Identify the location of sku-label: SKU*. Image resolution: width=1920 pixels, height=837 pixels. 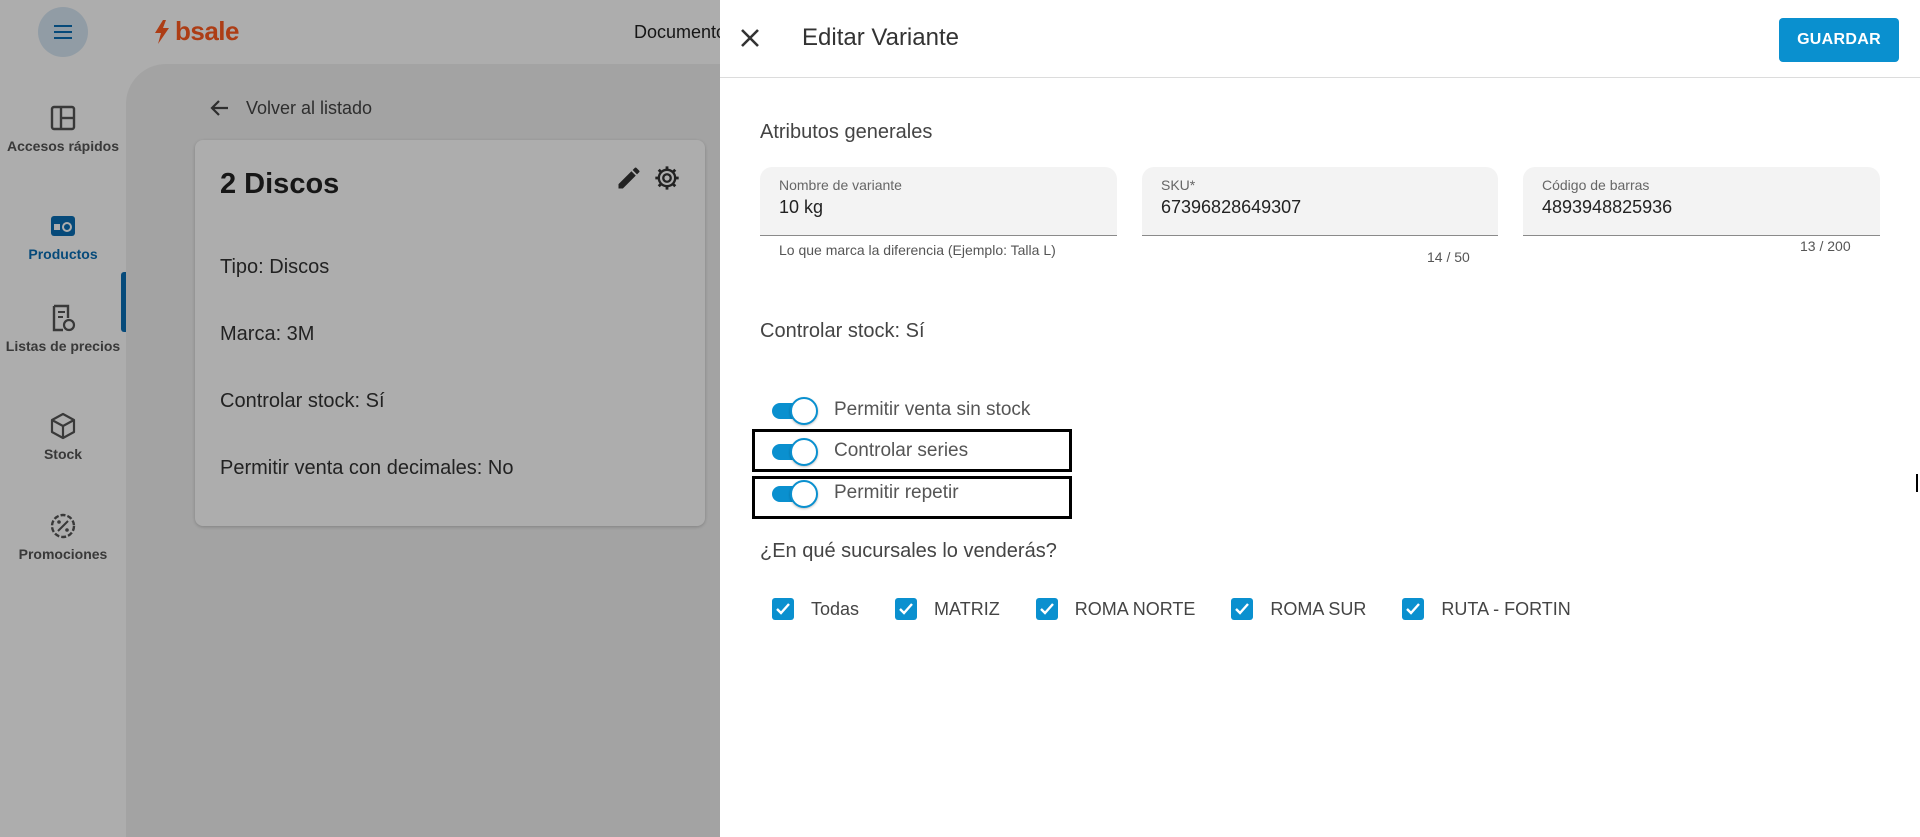
(1178, 185).